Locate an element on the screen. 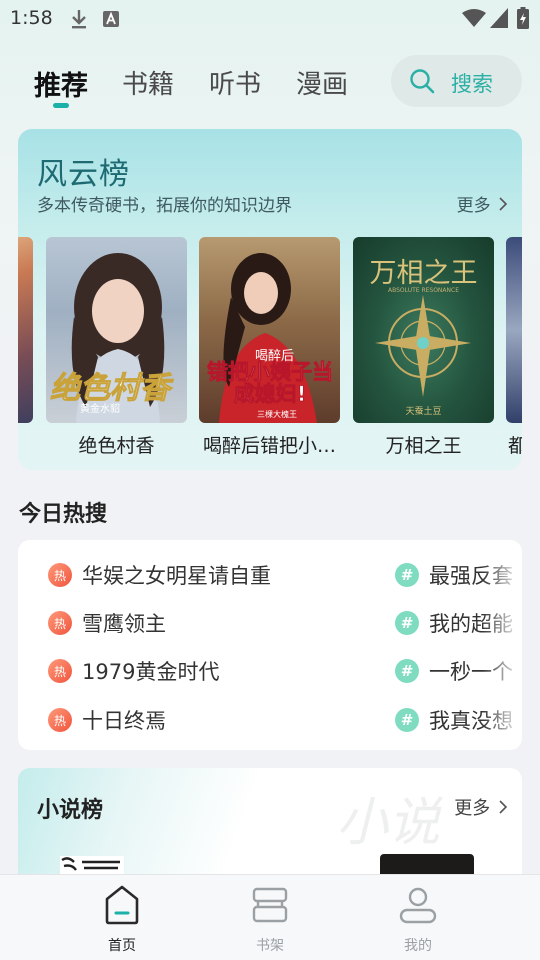 This screenshot has height=960, width=540. home-icon is located at coordinates (122, 905).